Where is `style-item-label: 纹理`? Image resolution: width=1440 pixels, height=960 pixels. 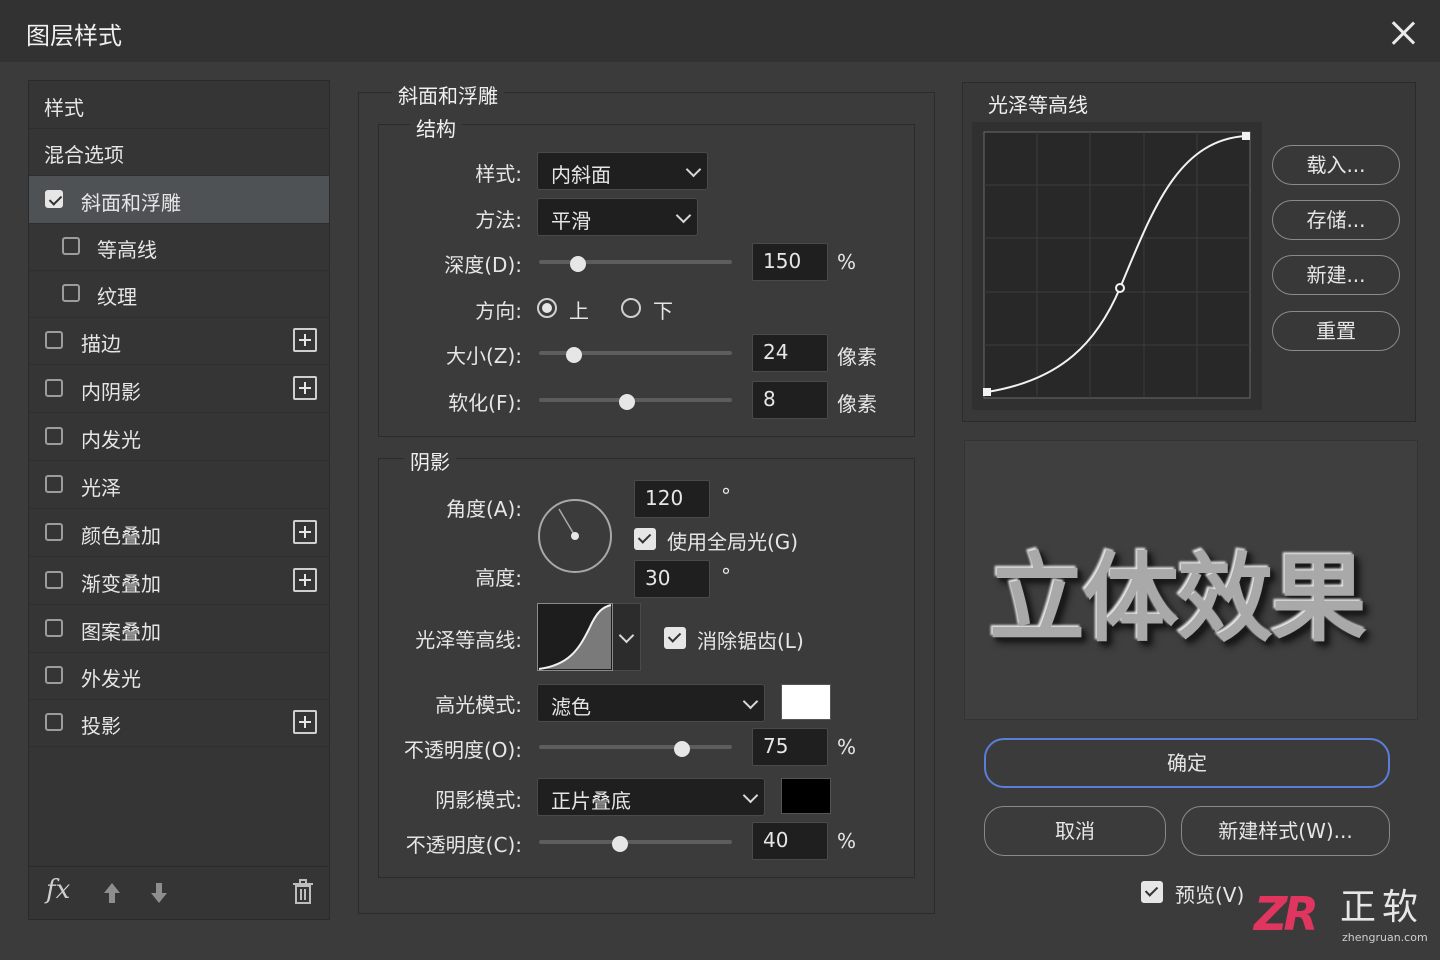
style-item-label: 纹理 is located at coordinates (117, 297).